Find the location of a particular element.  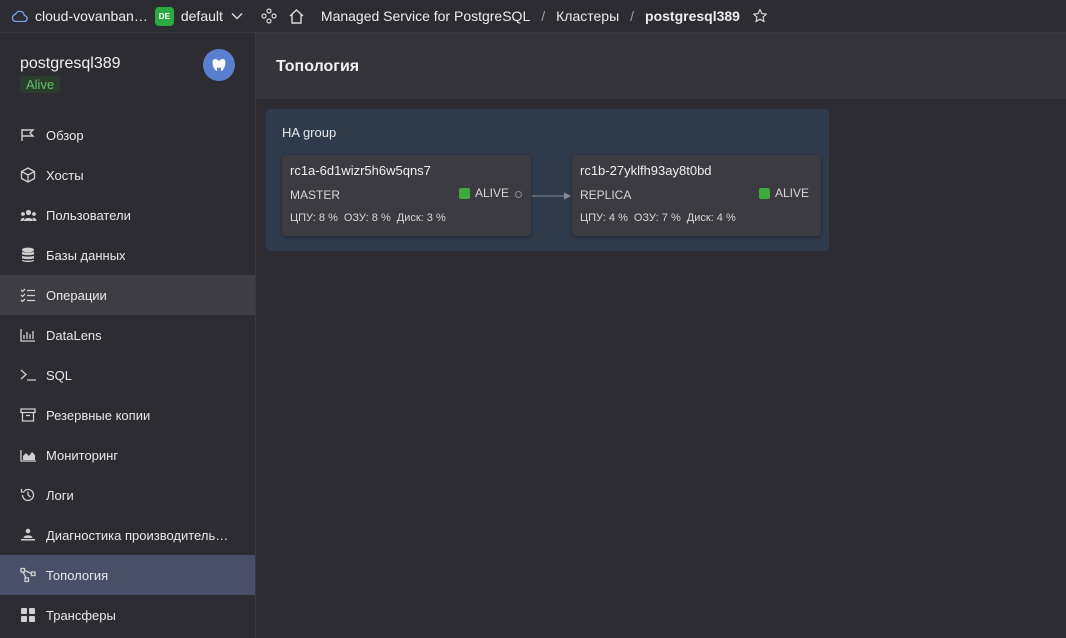

page-header: Топология is located at coordinates (661, 66).